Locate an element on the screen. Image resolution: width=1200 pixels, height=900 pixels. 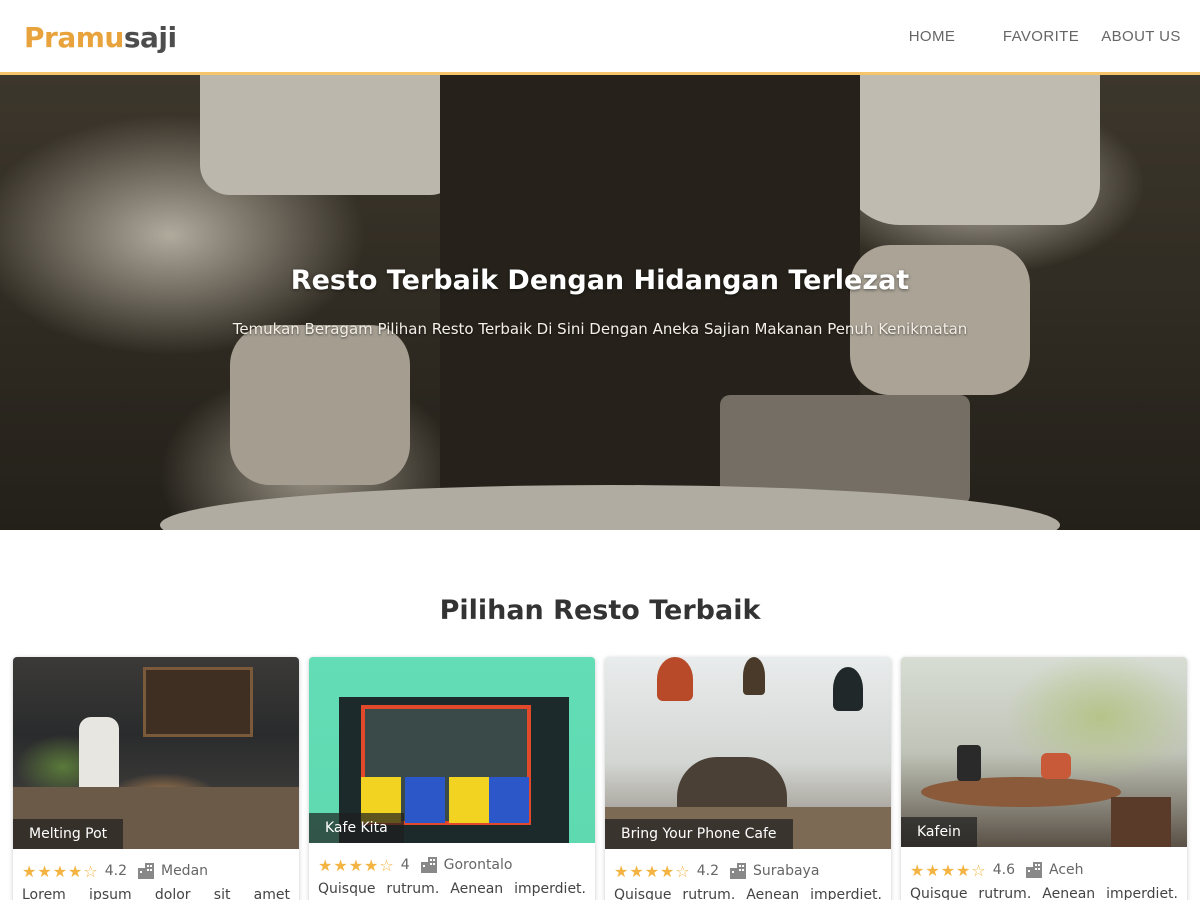
nav-about-link: ABOUT US is located at coordinates (1141, 36).